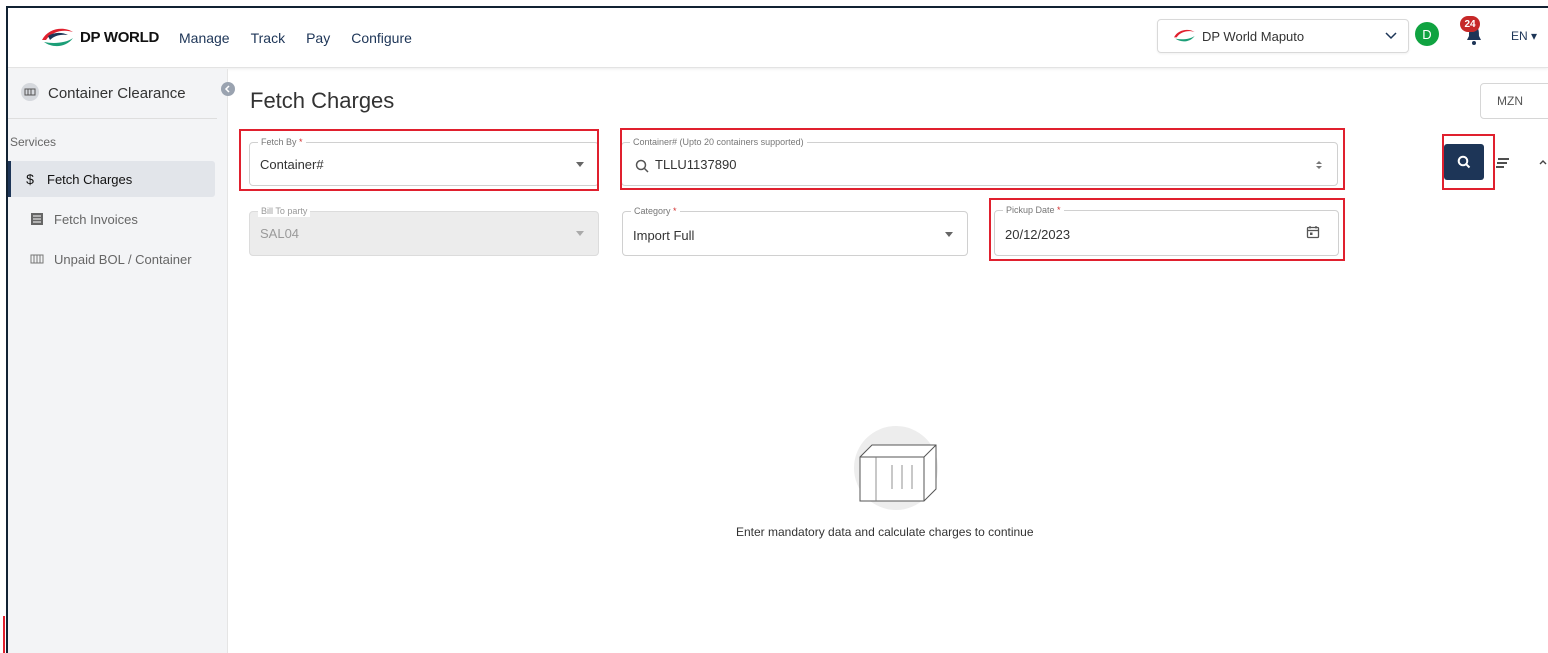 This screenshot has height=653, width=1548. What do you see at coordinates (57, 37) in the screenshot?
I see `logo-swoosh-icon` at bounding box center [57, 37].